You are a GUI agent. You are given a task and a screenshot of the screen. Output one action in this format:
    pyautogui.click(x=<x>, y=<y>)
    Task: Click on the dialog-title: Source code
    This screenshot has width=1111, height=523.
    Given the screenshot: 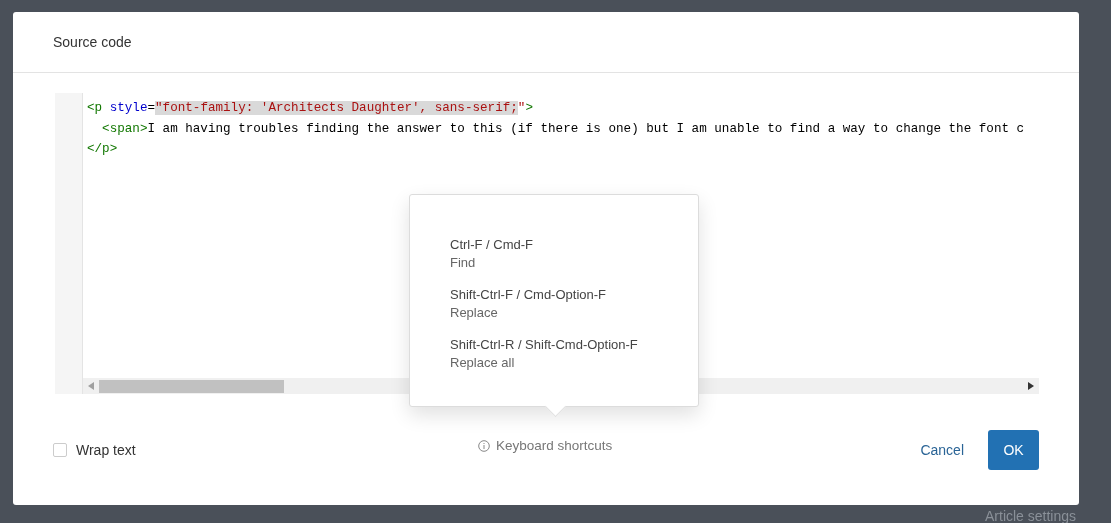 What is the action you would take?
    pyautogui.click(x=92, y=42)
    